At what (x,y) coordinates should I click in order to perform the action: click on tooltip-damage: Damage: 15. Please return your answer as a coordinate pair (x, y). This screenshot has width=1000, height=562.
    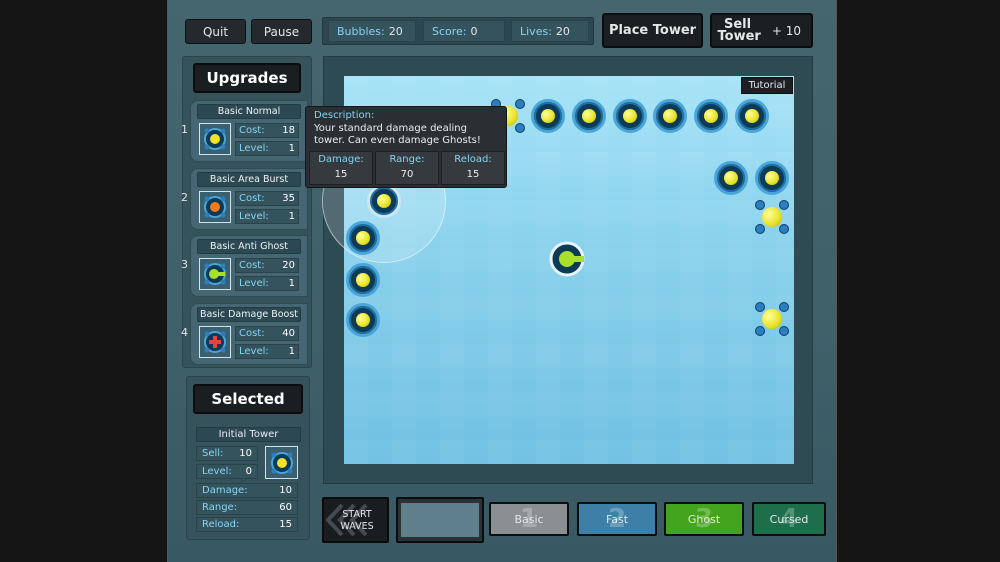
    Looking at the image, I should click on (341, 168).